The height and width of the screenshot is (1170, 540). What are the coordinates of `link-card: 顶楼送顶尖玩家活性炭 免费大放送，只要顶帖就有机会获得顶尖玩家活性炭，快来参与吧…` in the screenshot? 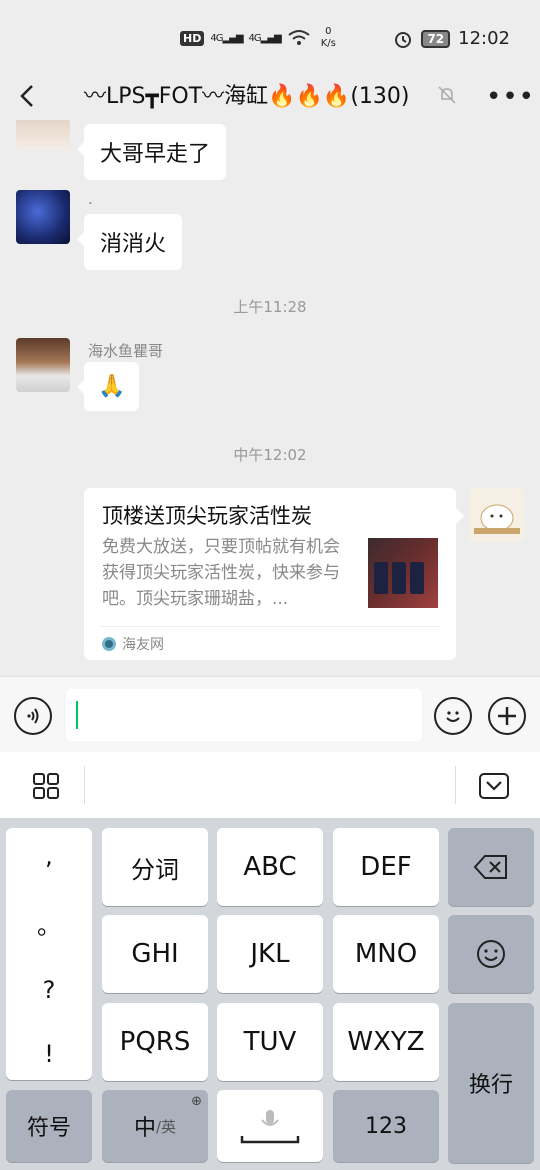 It's located at (274, 574).